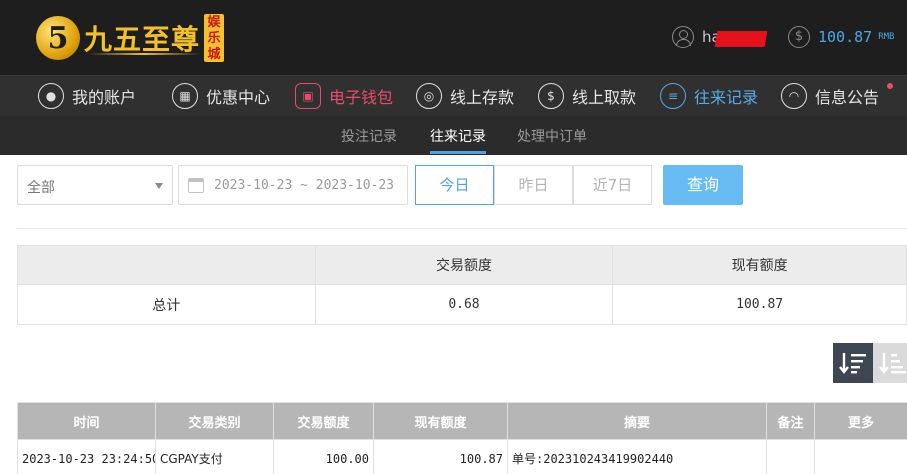 Image resolution: width=907 pixels, height=474 pixels. I want to click on nav-item-account: ● 我的账户, so click(87, 96).